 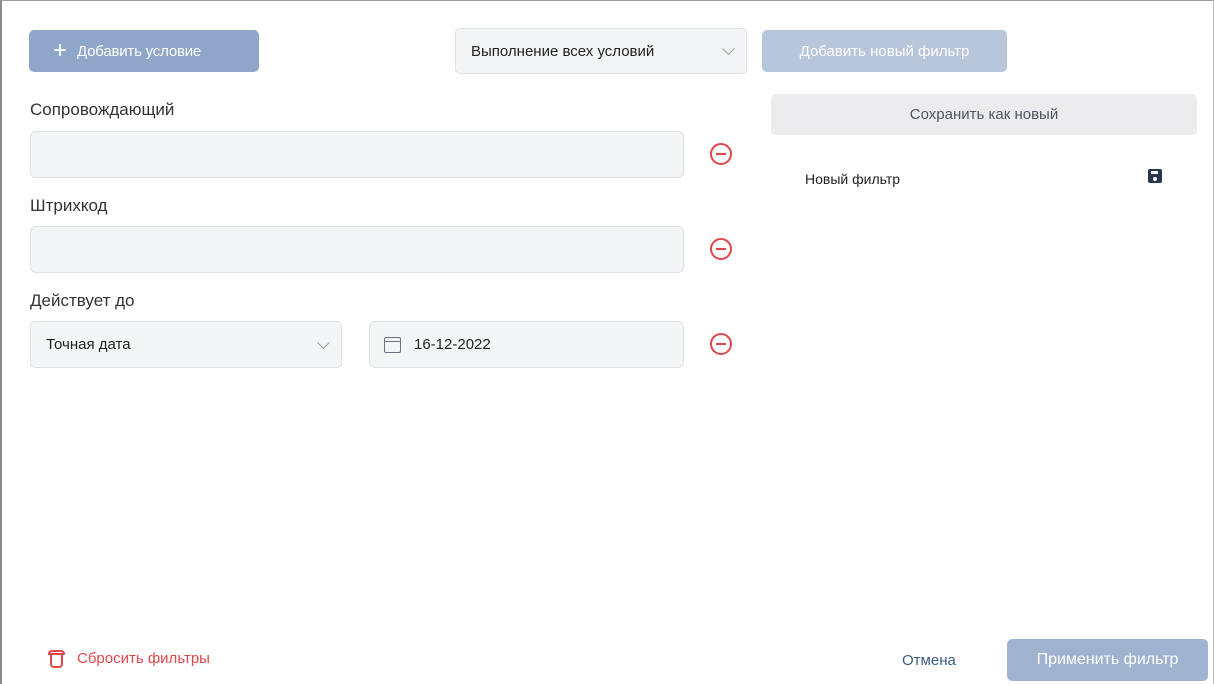 What do you see at coordinates (102, 109) in the screenshot?
I see `condition-label-escort: Сопровождающий` at bounding box center [102, 109].